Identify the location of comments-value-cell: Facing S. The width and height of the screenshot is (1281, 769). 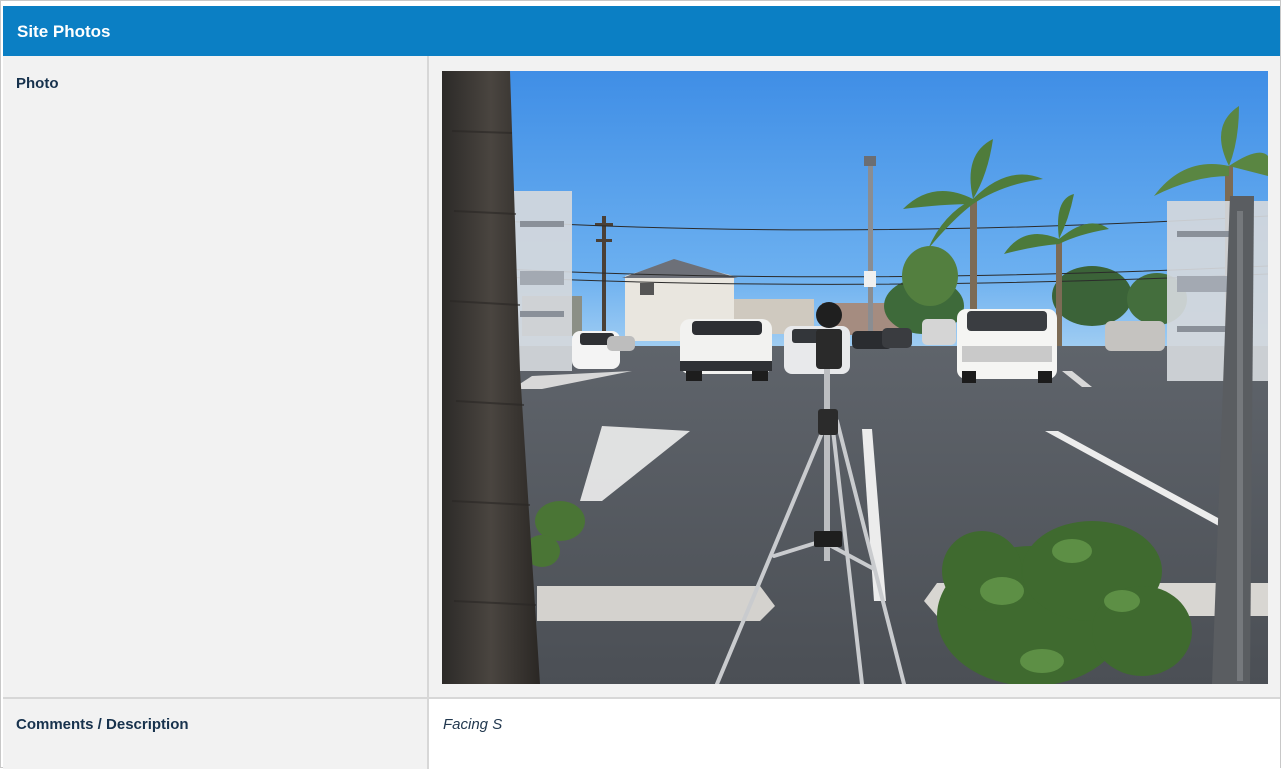
(854, 734).